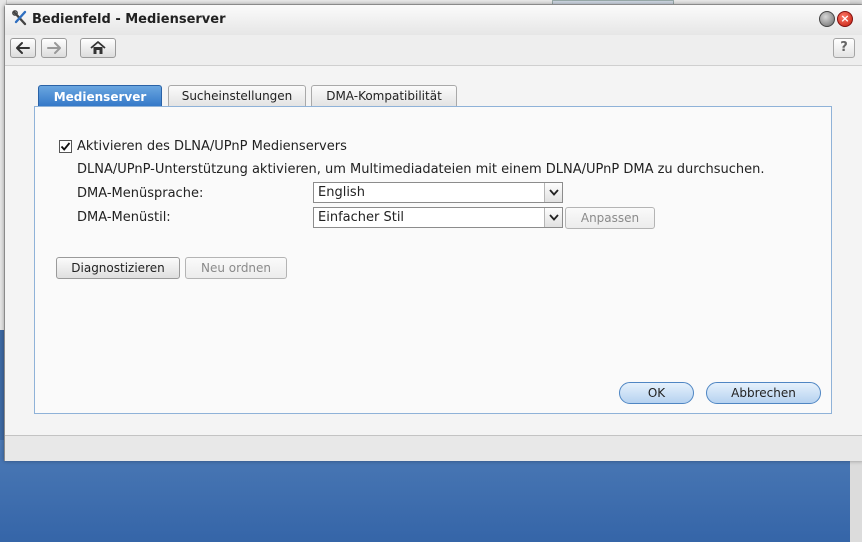 The image size is (862, 542). I want to click on home-icon, so click(98, 48).